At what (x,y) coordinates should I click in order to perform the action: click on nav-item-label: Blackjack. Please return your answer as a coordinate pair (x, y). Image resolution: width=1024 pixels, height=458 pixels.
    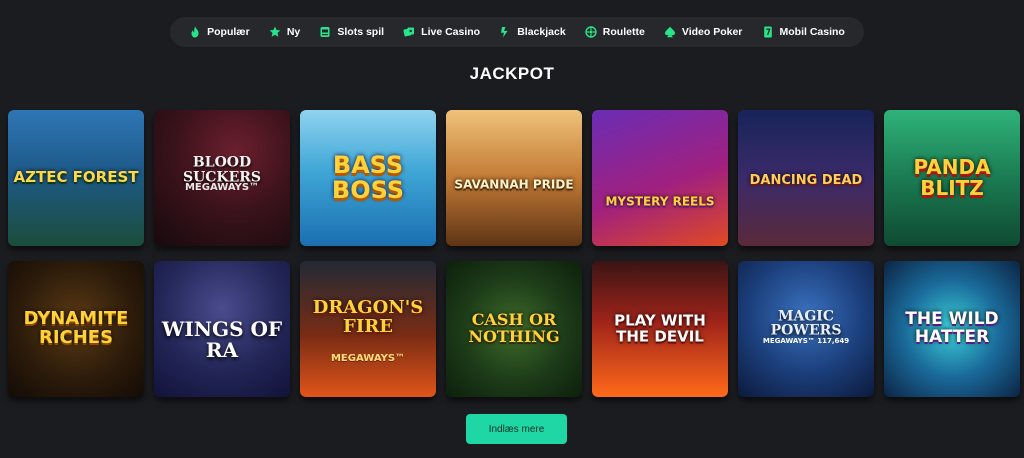
    Looking at the image, I should click on (541, 32).